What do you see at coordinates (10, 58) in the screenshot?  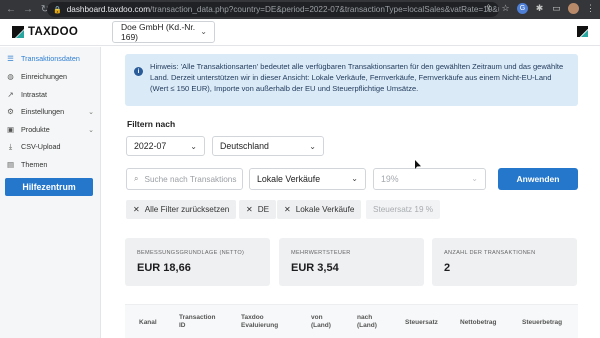 I see `list-icon: ☰` at bounding box center [10, 58].